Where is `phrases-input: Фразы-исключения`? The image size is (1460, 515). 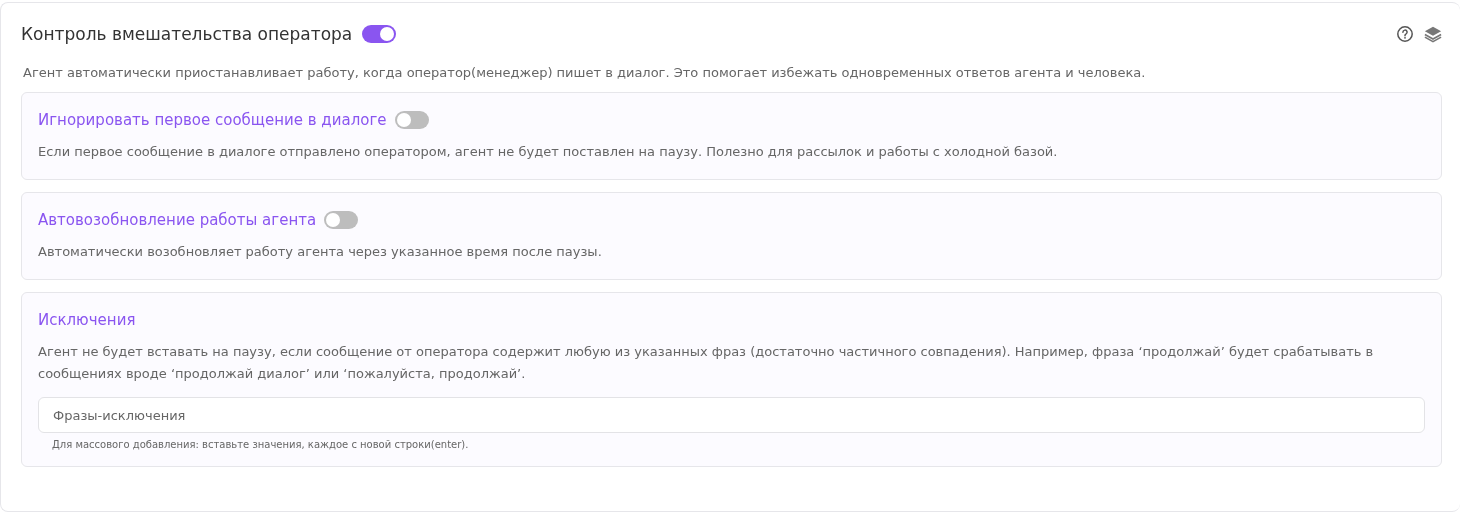
phrases-input: Фразы-исключения is located at coordinates (731, 415).